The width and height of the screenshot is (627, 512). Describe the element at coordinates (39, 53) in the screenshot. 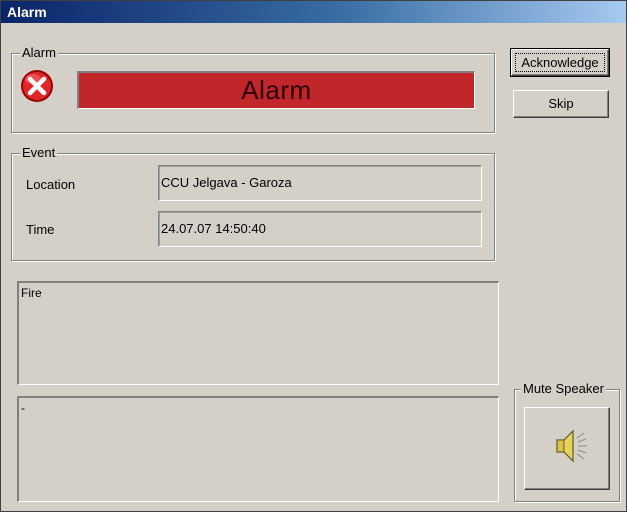

I see `alarm-group-legend: Alarm` at that location.